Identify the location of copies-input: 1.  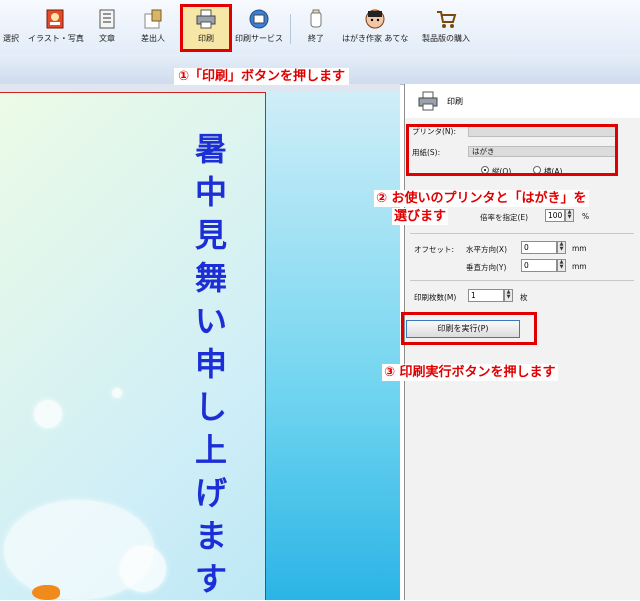
(486, 295).